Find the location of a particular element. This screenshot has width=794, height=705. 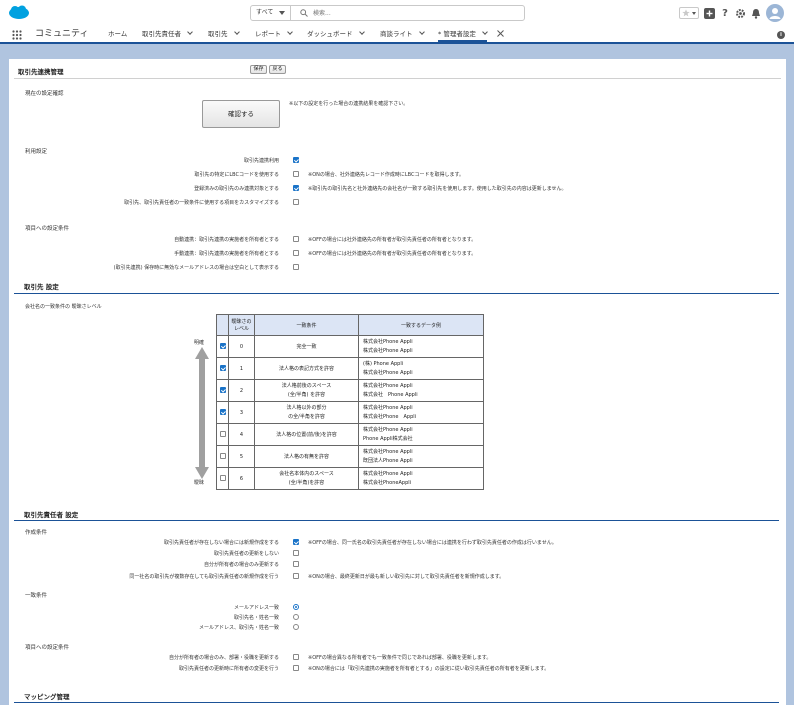

match-email-radio is located at coordinates (296, 607).